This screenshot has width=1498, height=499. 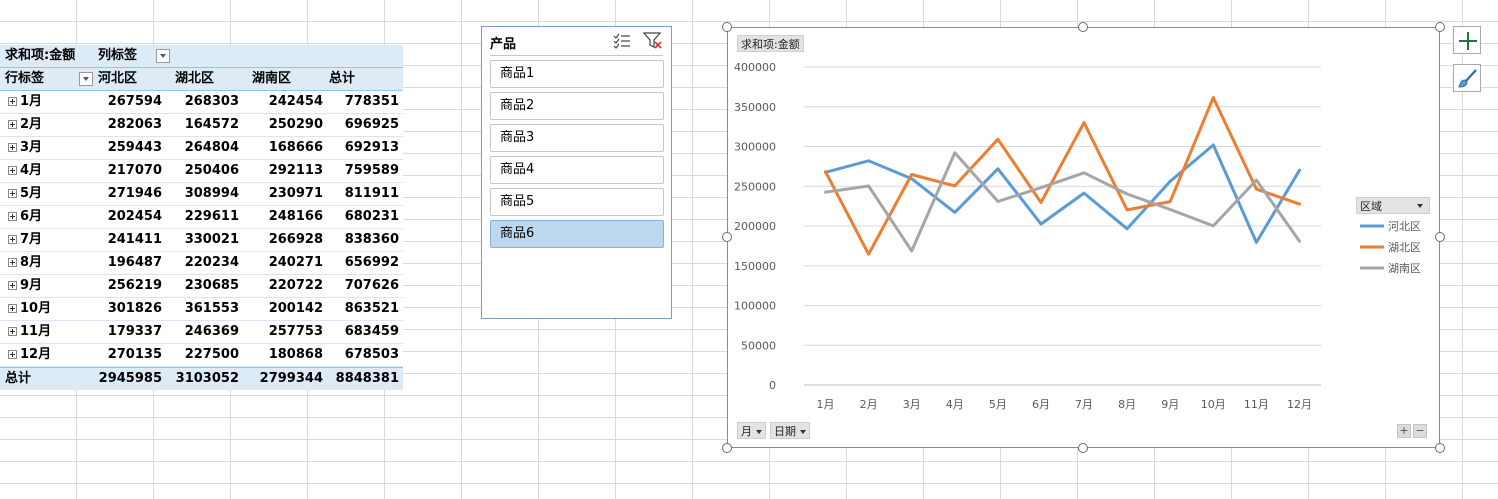 I want to click on x-tick-label: 3月, so click(x=912, y=404).